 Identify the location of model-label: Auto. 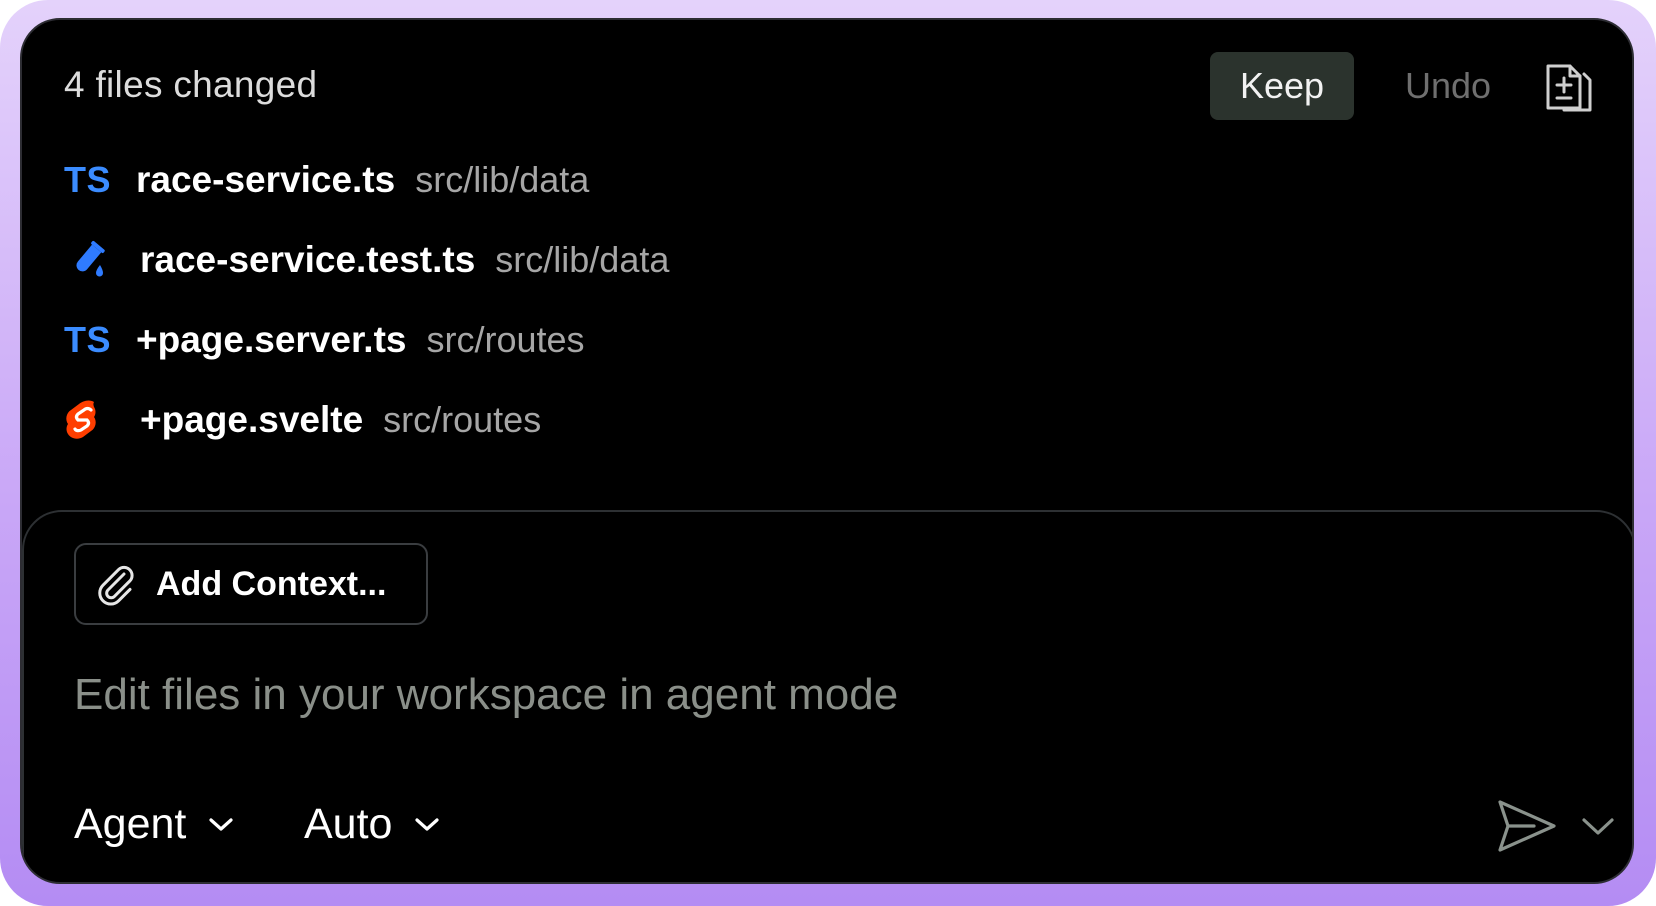
(348, 823).